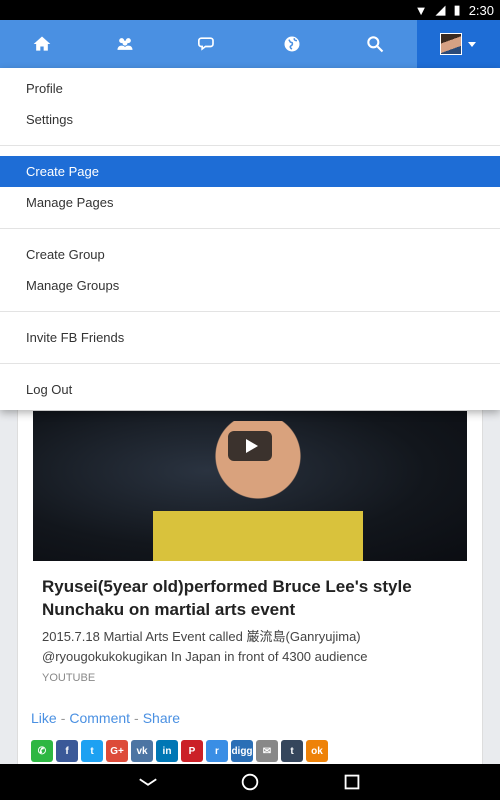 This screenshot has height=800, width=500. I want to click on tumblr-icon: t, so click(292, 751).